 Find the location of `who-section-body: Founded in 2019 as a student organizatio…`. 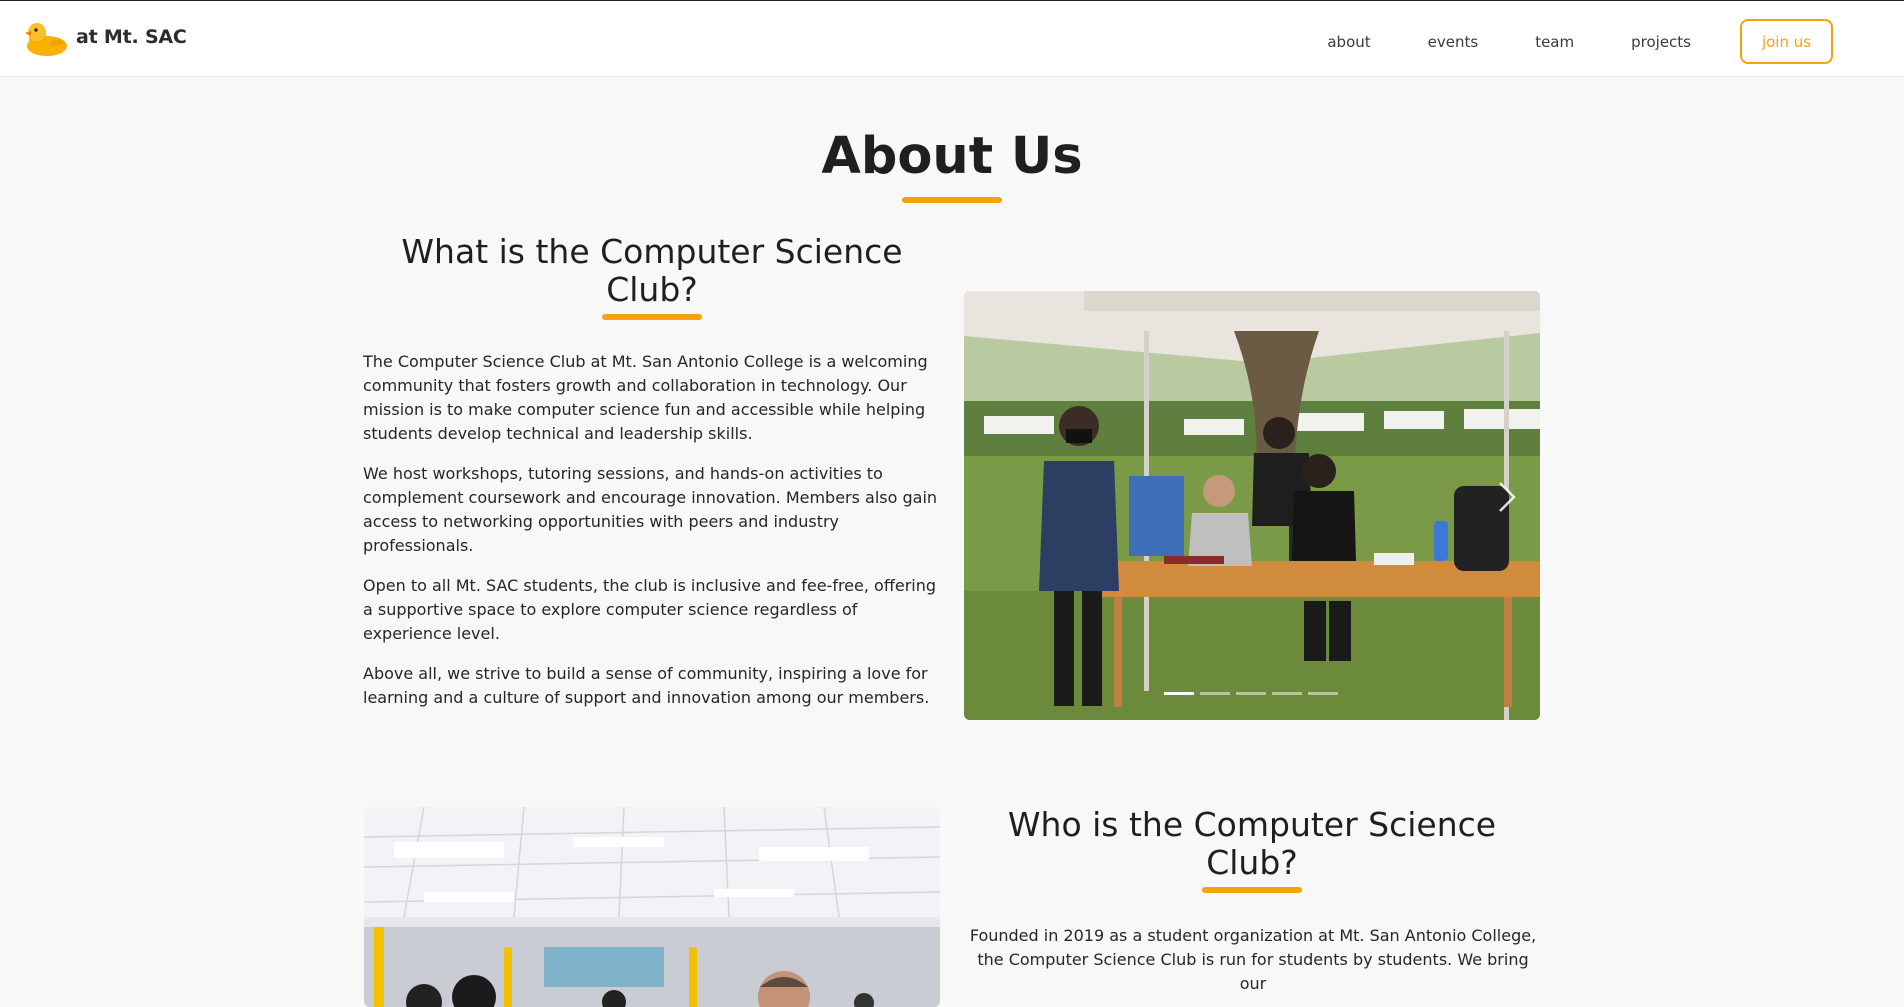

who-section-body: Founded in 2019 as a student organizatio… is located at coordinates (1253, 959).